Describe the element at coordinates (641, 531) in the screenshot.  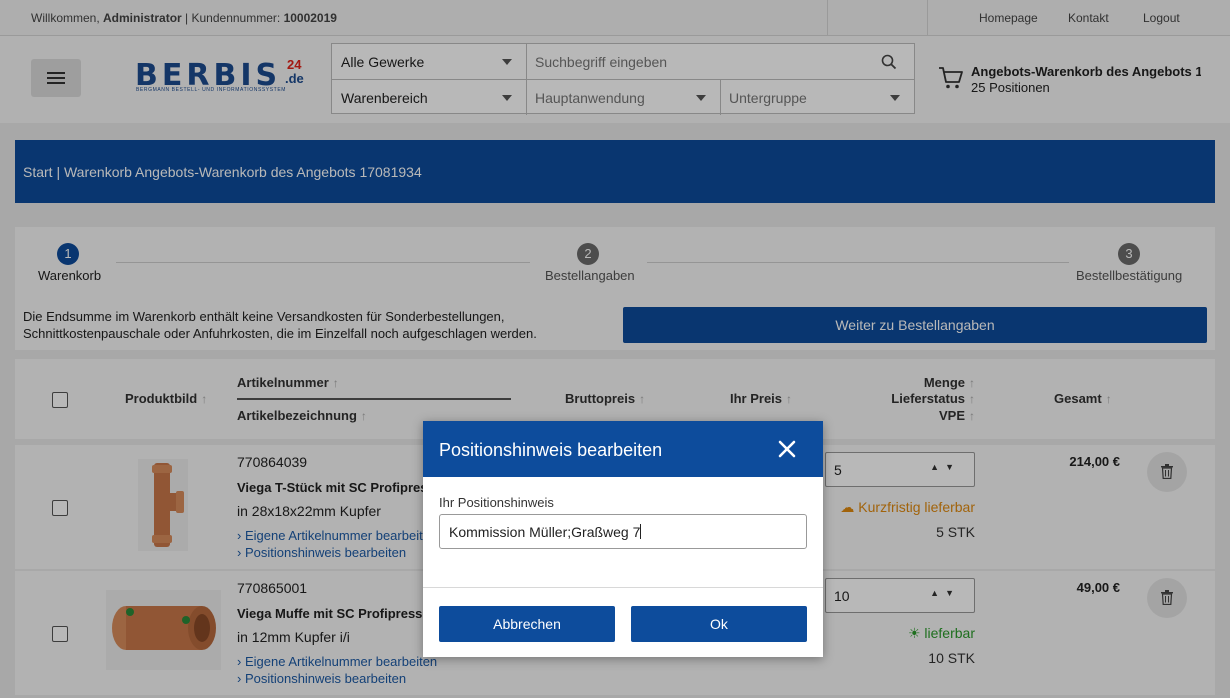
I see `text-cursor` at that location.